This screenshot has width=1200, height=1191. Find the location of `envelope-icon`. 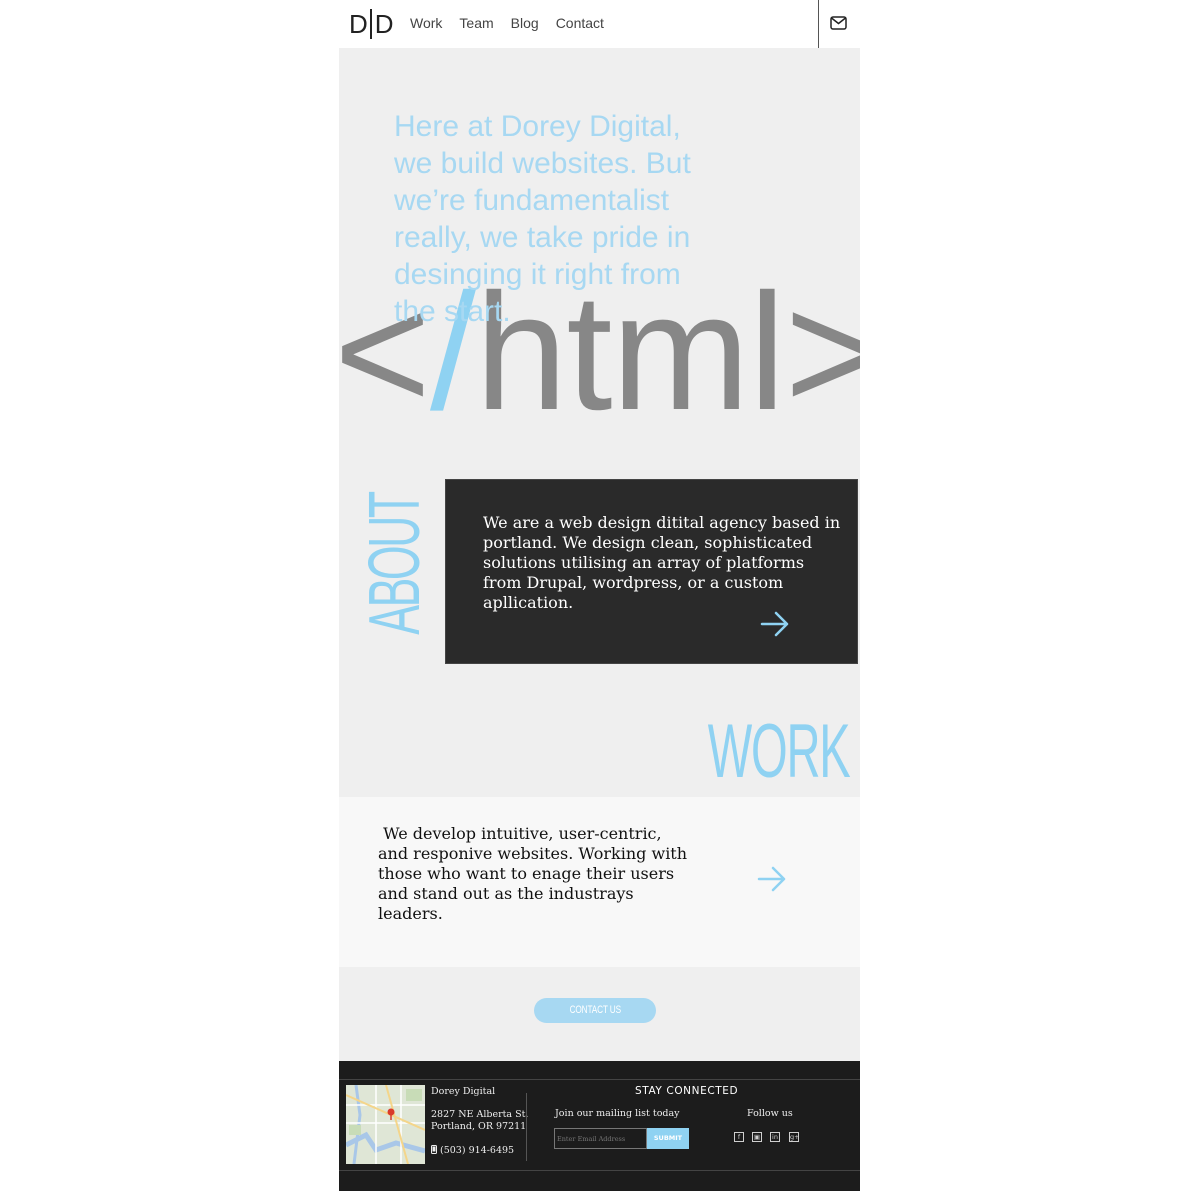

envelope-icon is located at coordinates (838, 23).